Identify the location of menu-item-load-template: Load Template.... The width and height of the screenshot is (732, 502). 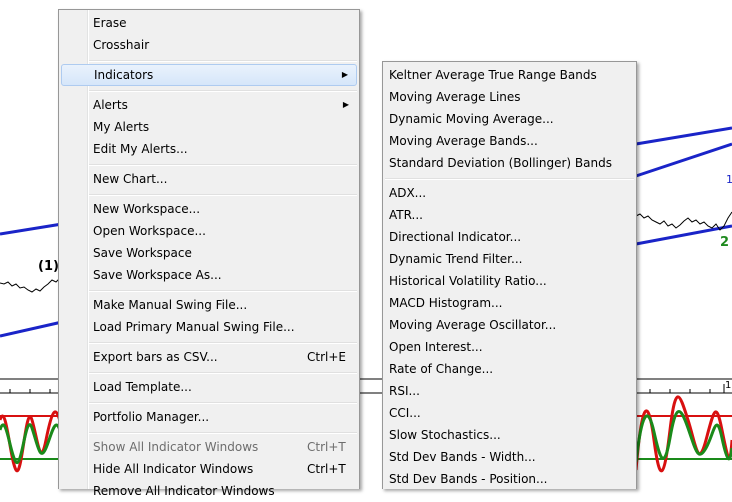
(209, 387).